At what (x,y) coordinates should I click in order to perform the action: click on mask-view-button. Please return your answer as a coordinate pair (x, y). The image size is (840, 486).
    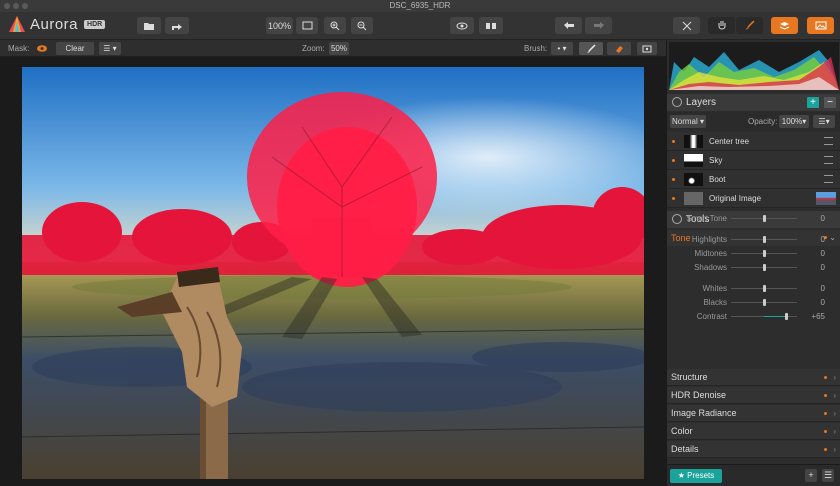
    Looking at the image, I should click on (647, 48).